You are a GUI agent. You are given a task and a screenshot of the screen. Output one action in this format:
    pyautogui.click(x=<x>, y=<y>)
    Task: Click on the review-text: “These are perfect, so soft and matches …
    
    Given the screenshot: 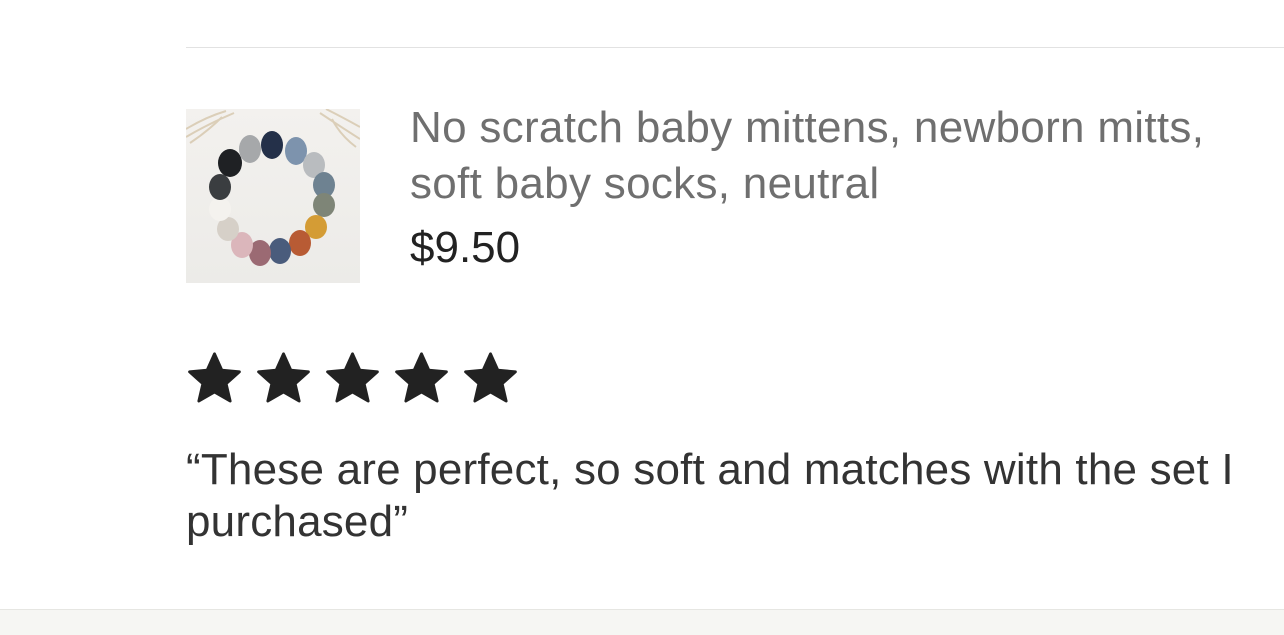 What is the action you would take?
    pyautogui.click(x=710, y=495)
    